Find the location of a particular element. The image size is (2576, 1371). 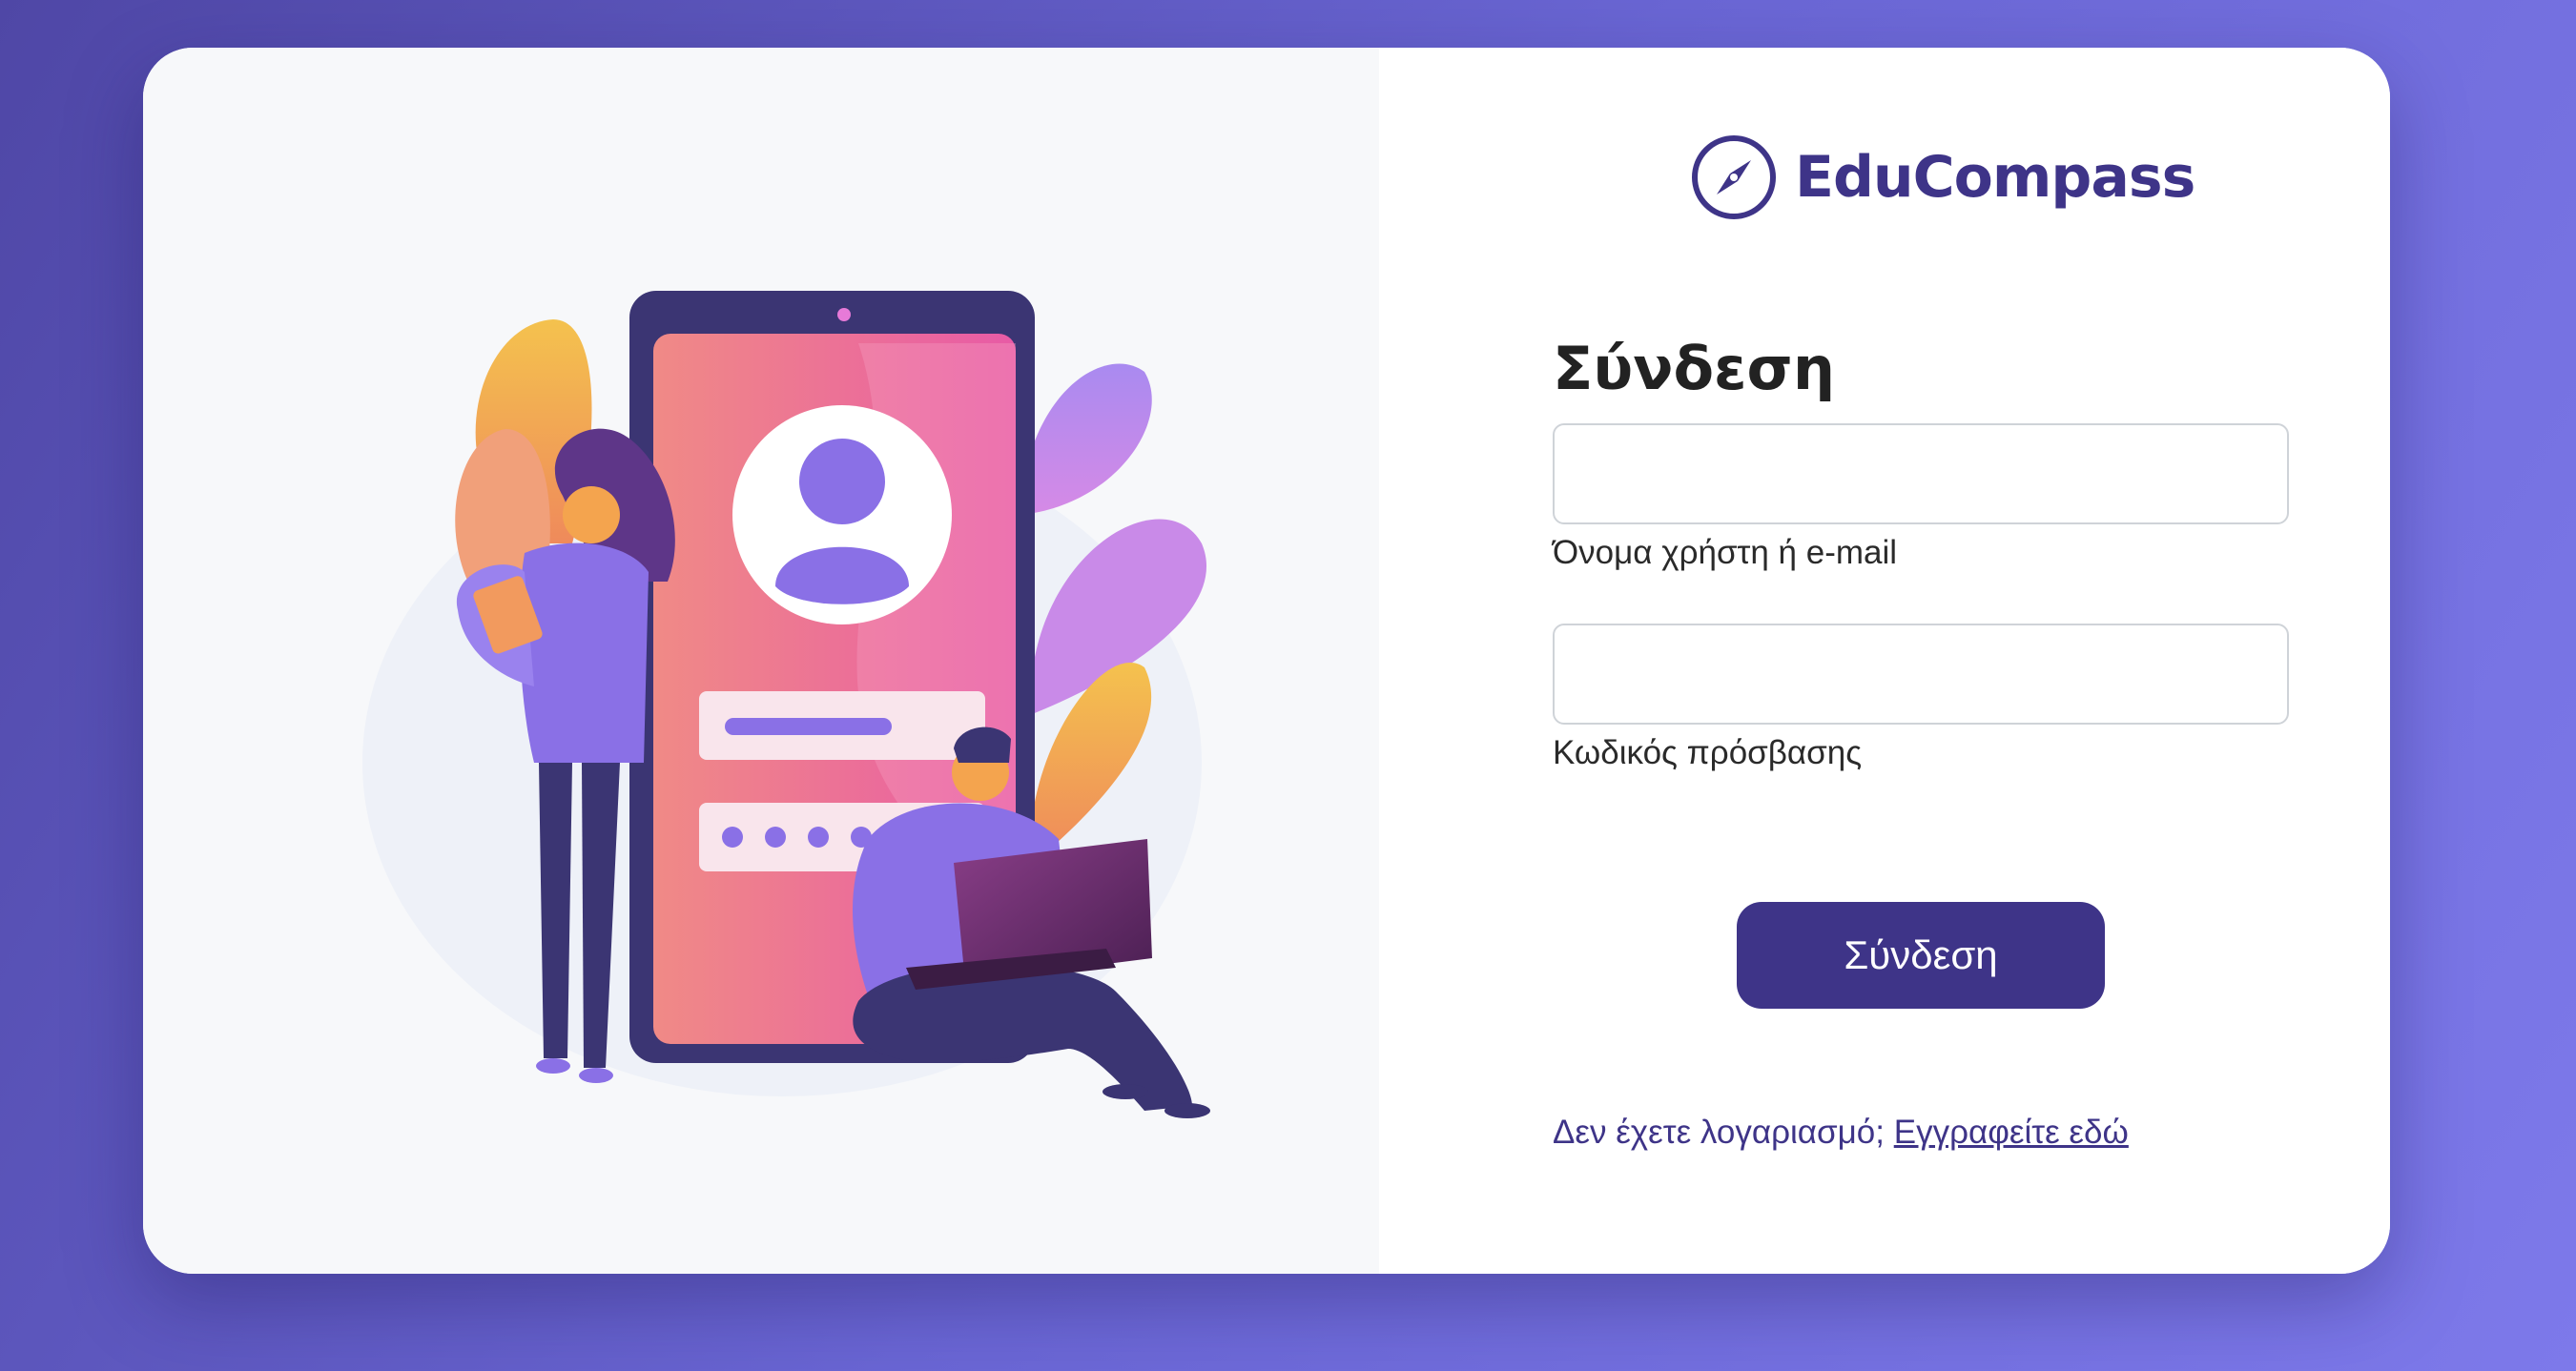

password-group: Κωδικός πρόσβασης is located at coordinates (1922, 698).